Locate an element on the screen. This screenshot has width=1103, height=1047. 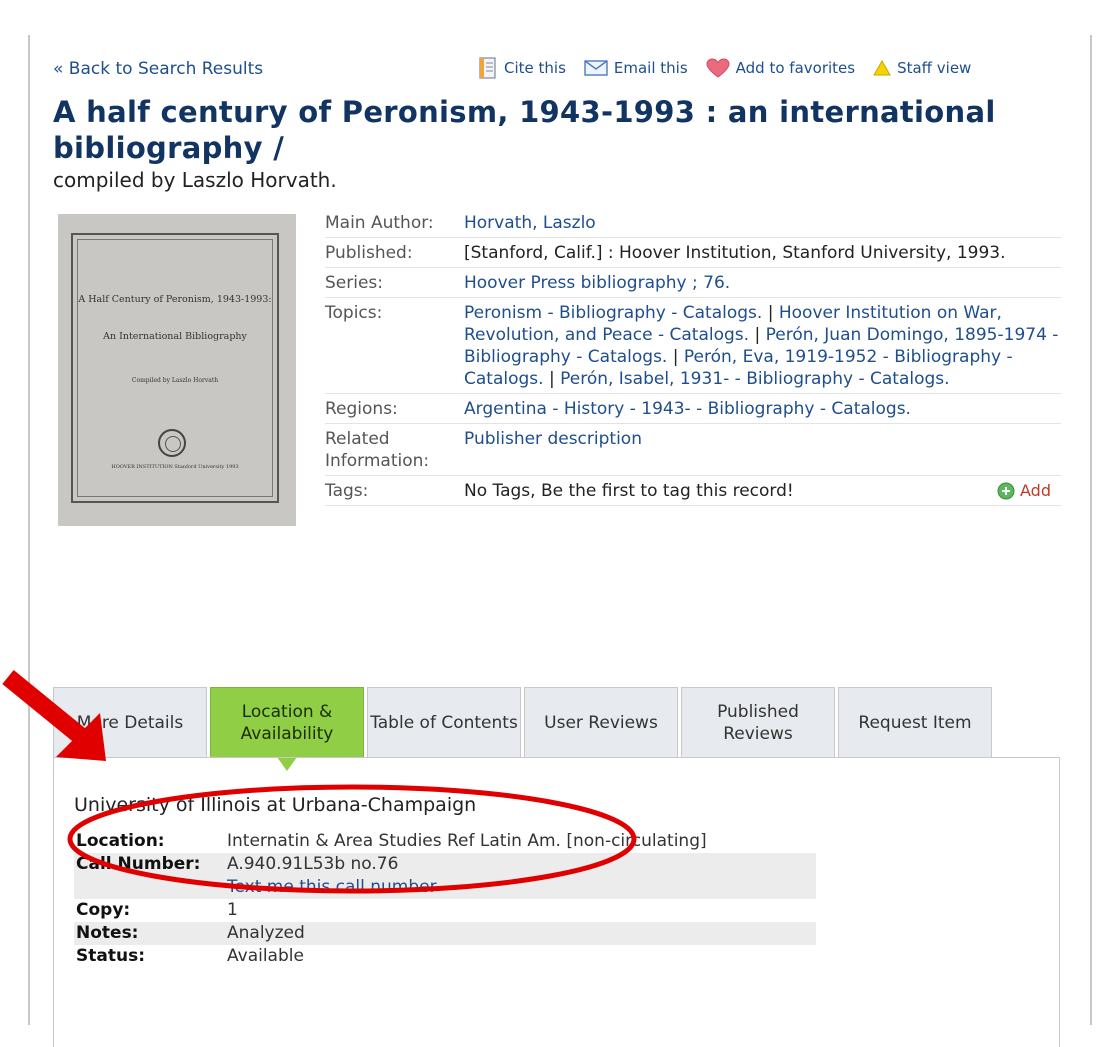
detail-row-series: Series: Hoover Press bibliography ; 76. is located at coordinates (693, 283).